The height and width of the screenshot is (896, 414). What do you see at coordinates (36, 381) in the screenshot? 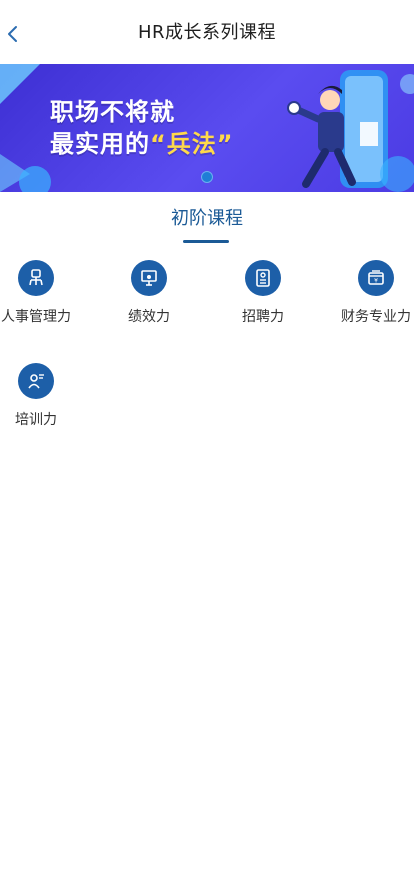
I see `trainer-icon` at bounding box center [36, 381].